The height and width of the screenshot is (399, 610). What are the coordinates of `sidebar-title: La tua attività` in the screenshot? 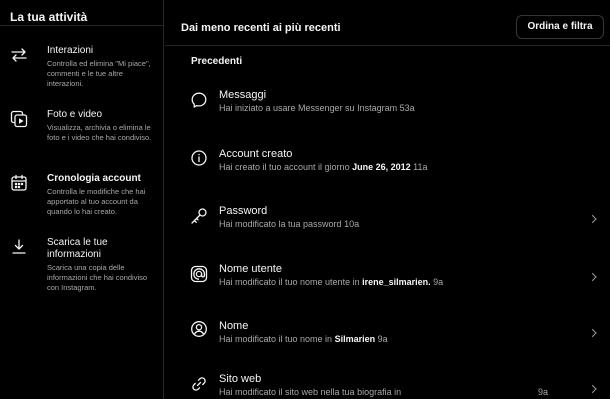 It's located at (81, 13).